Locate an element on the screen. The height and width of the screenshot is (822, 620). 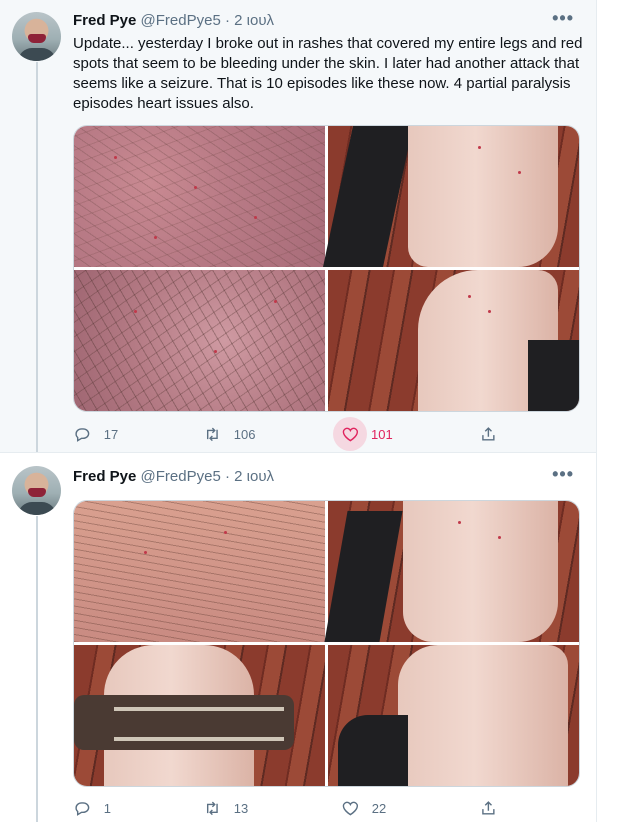
like-count: 22 is located at coordinates (379, 808).